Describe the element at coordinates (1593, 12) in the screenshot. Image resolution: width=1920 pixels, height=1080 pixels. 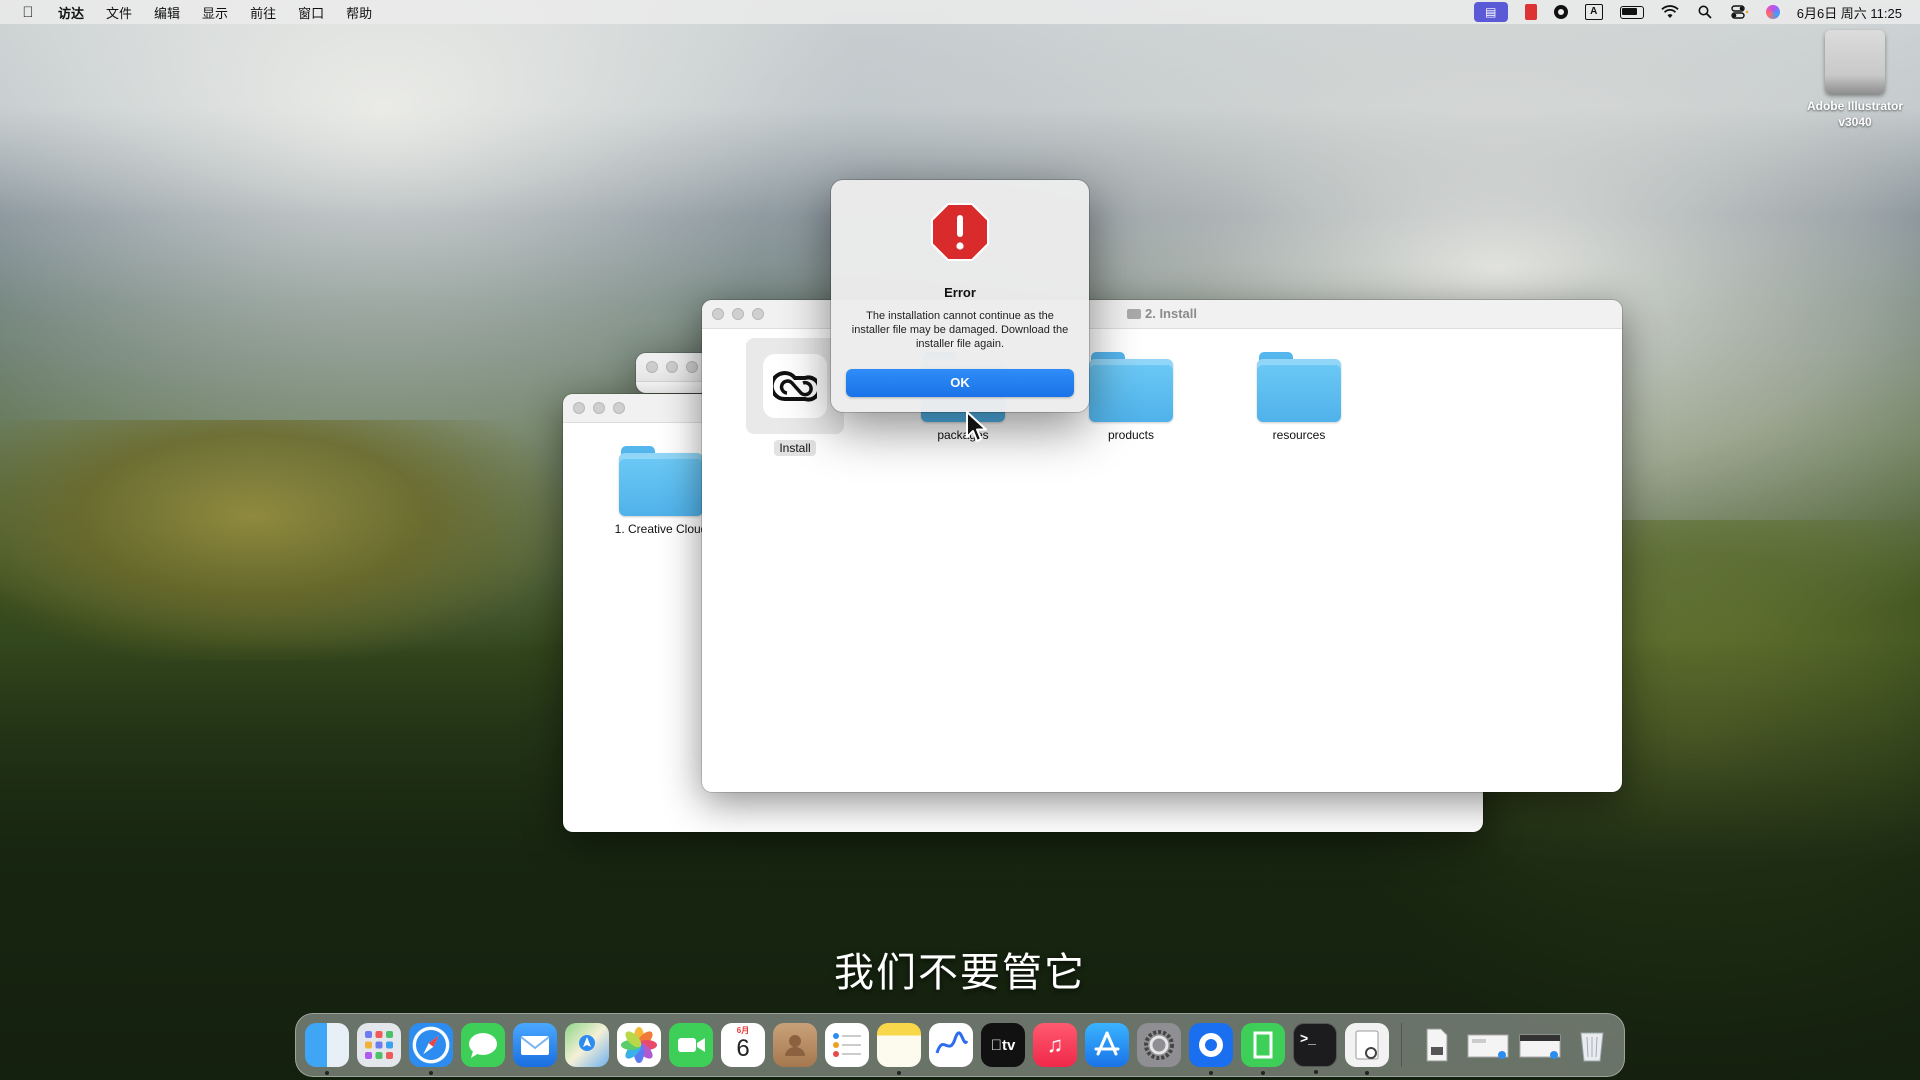
I see `input-source-icon: A` at that location.